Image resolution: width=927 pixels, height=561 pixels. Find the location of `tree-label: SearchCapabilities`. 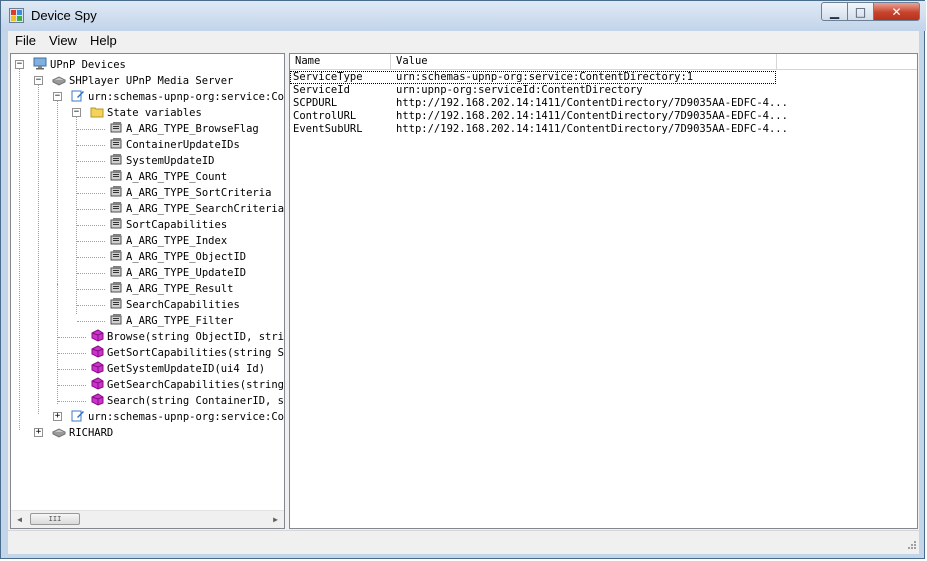

tree-label: SearchCapabilities is located at coordinates (183, 305).